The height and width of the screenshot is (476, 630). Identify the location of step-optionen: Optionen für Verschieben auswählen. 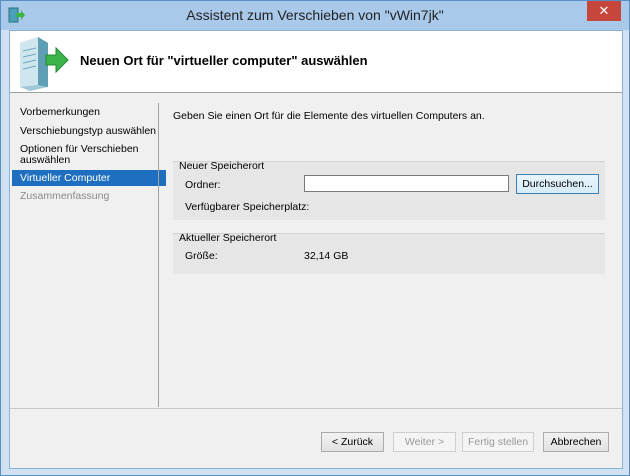
(76, 155).